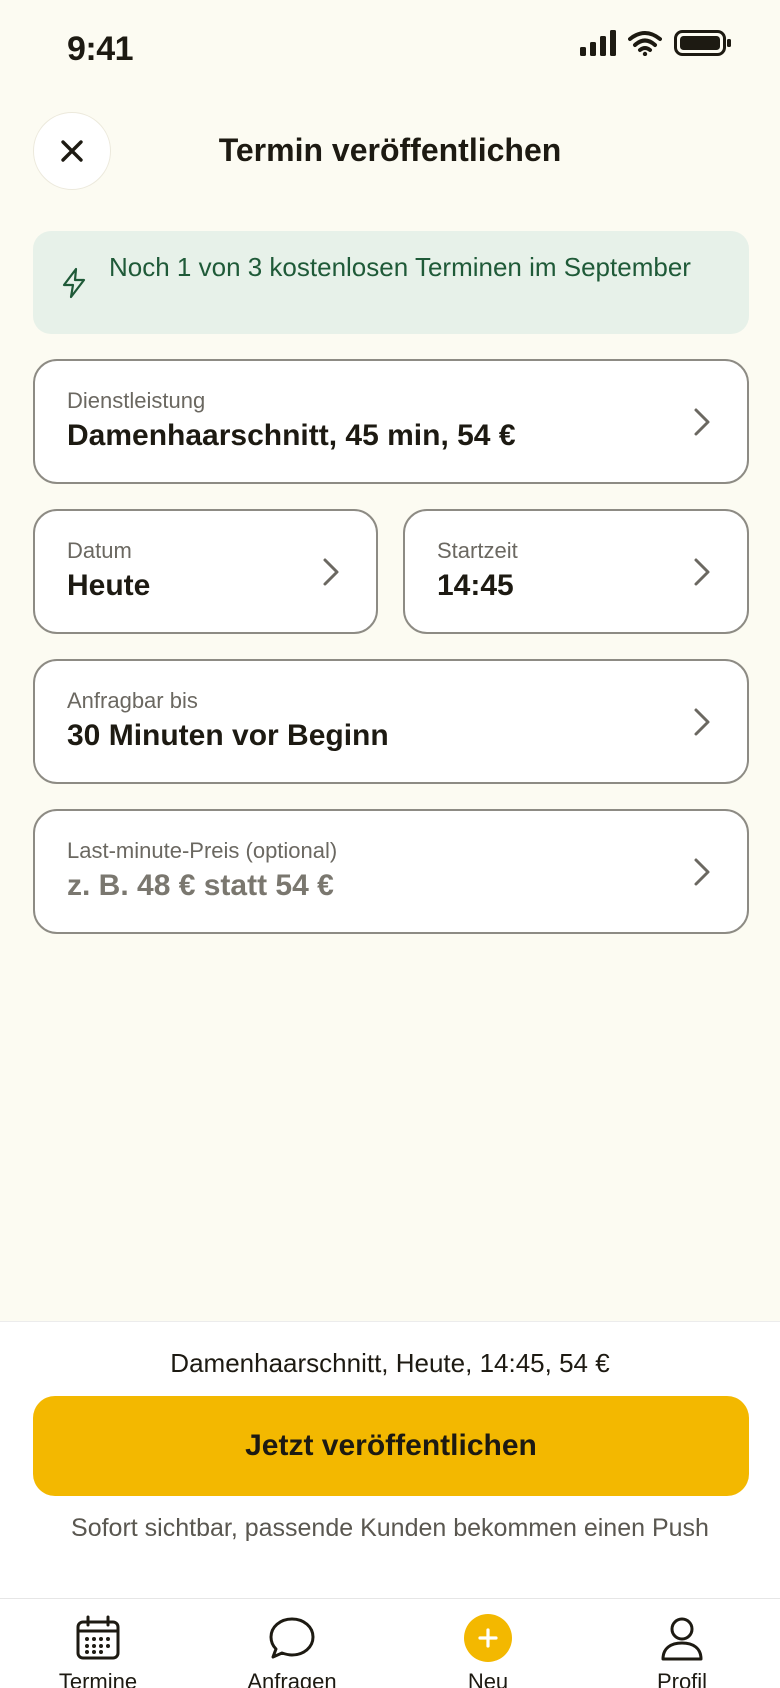 This screenshot has width=780, height=1688. I want to click on person-icon, so click(682, 1639).